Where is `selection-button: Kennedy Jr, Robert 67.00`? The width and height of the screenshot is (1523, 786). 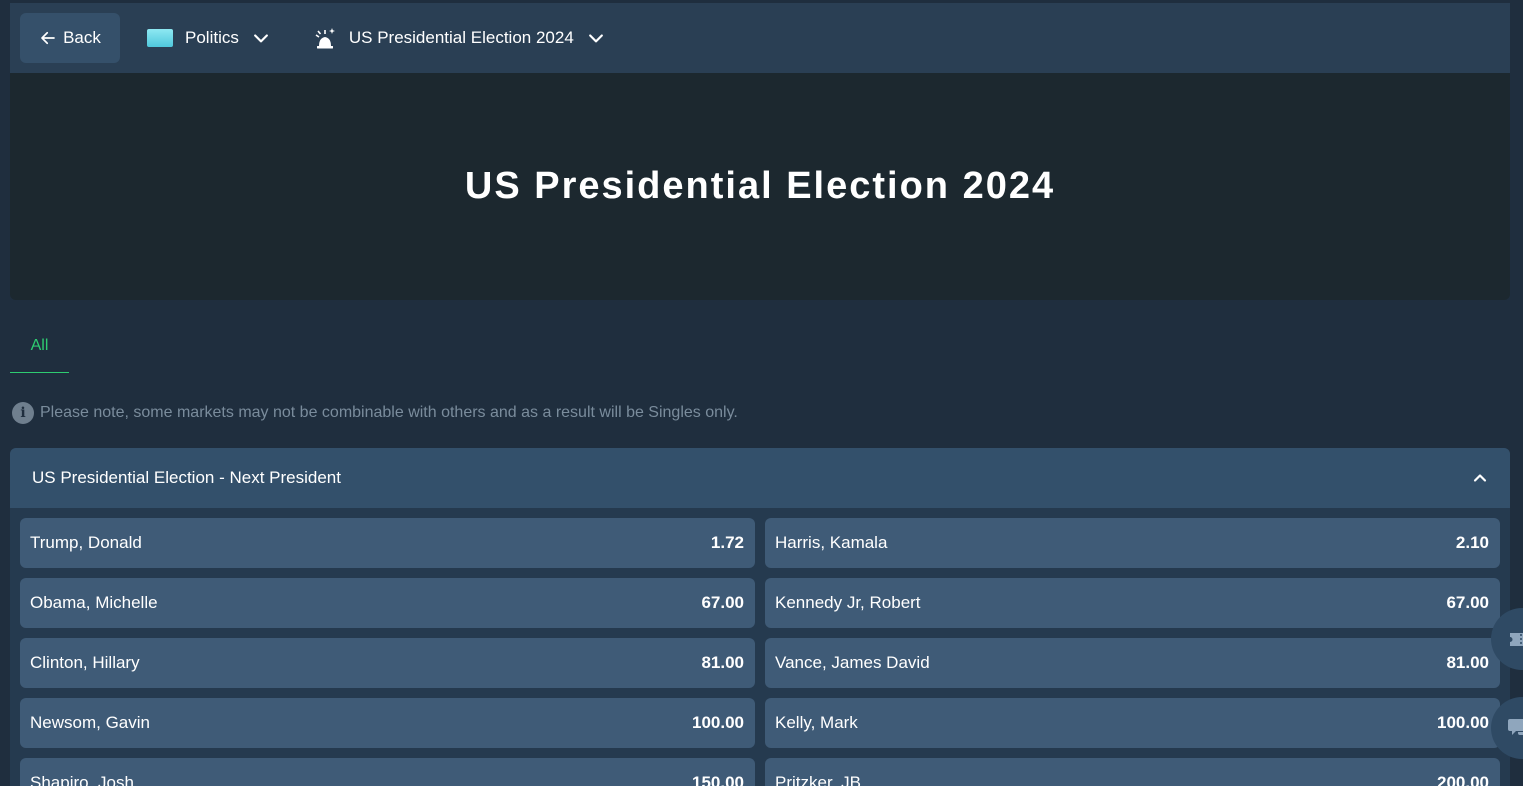 selection-button: Kennedy Jr, Robert 67.00 is located at coordinates (1132, 603).